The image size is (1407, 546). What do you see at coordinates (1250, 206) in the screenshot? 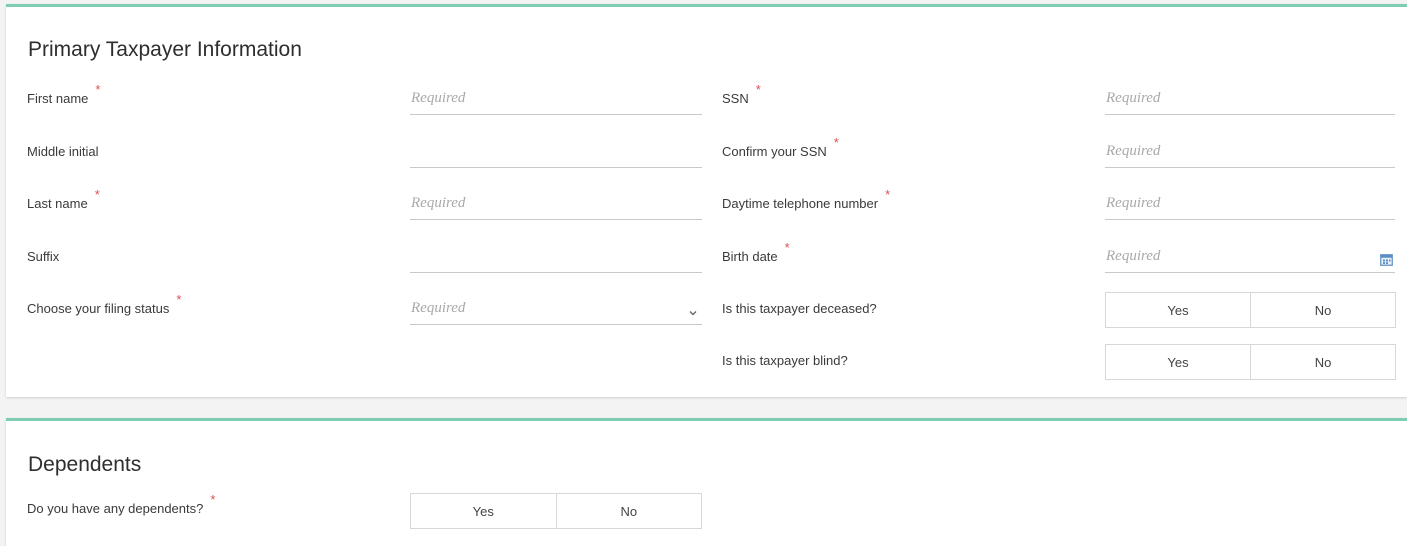
I see `phone-input: Required` at bounding box center [1250, 206].